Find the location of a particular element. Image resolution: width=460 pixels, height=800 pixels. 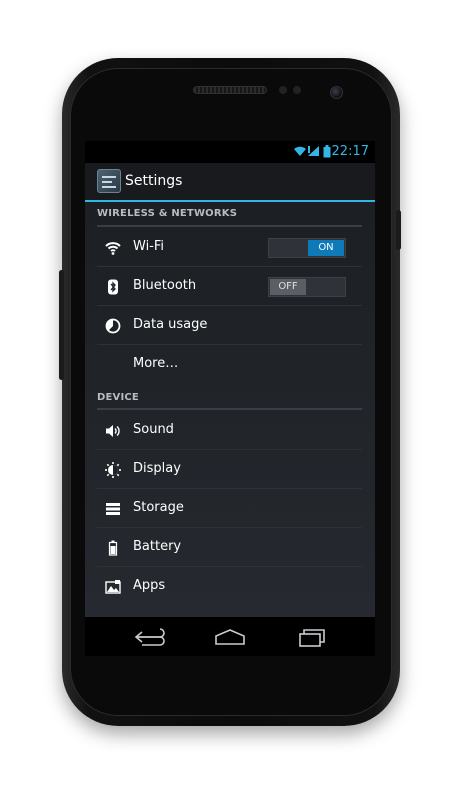

recent-apps-icon is located at coordinates (310, 637).